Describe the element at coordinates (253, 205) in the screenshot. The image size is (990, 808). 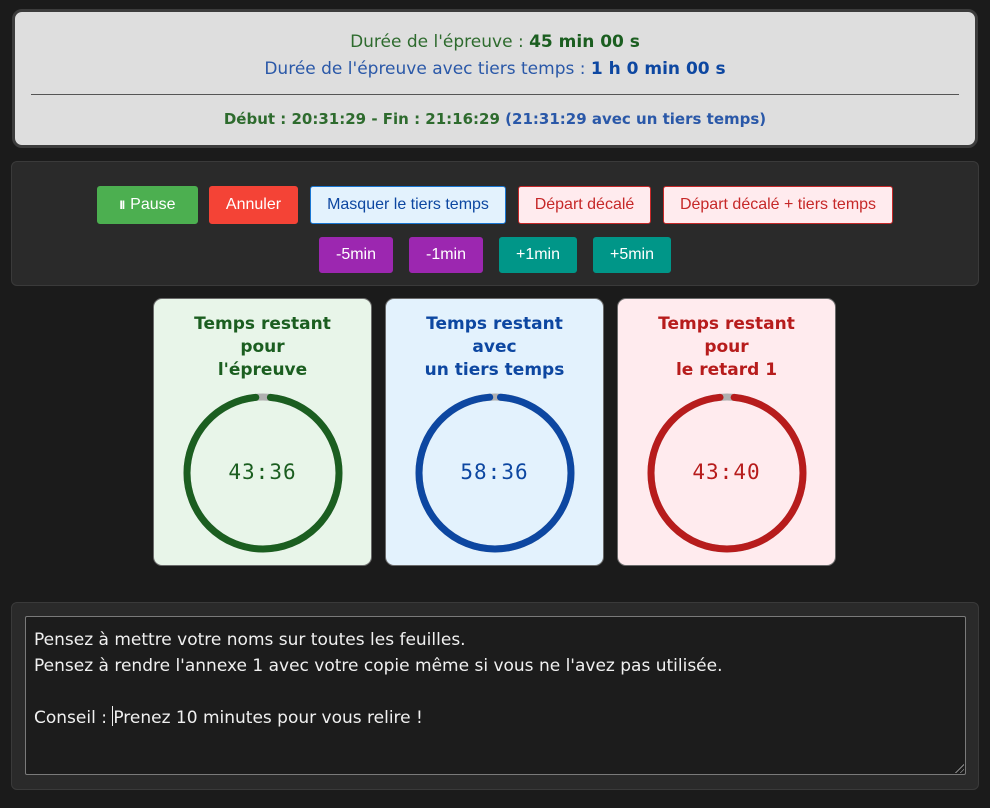
I see `cancel-button: Annuler` at that location.